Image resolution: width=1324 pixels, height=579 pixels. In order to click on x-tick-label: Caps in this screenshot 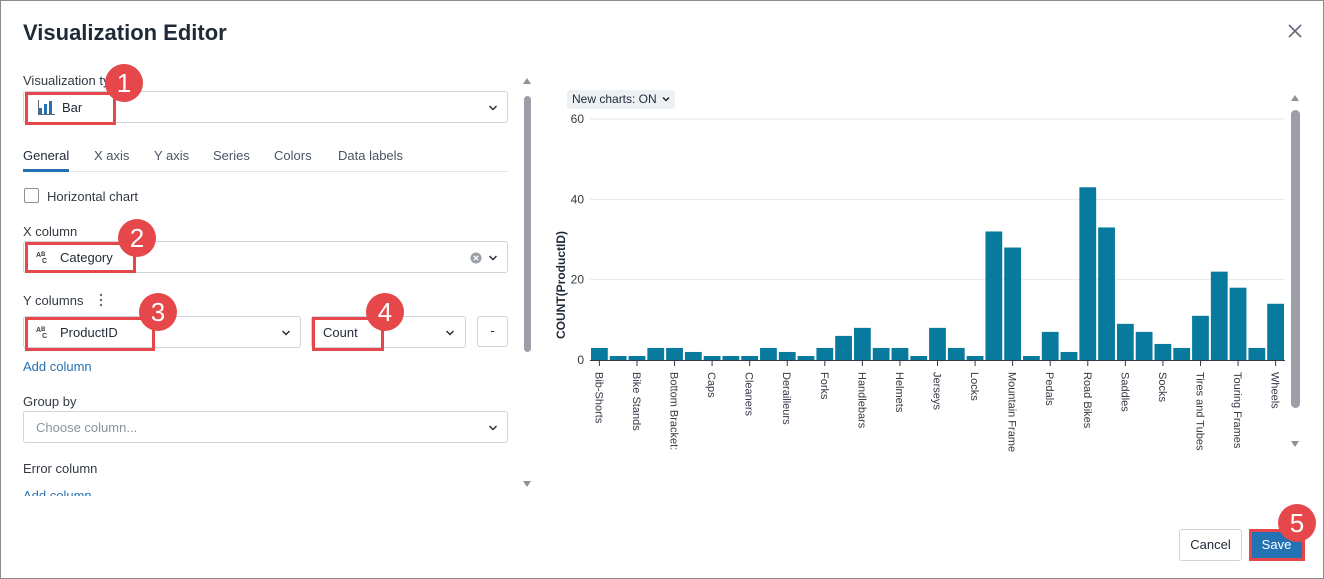, I will do `click(711, 385)`.